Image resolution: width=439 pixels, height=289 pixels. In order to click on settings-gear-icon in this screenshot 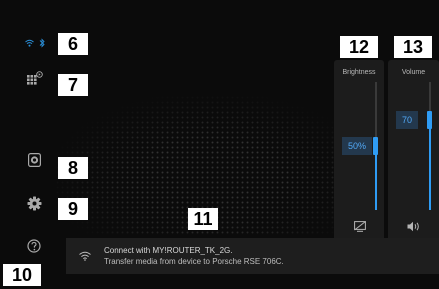, I will do `click(34, 203)`.